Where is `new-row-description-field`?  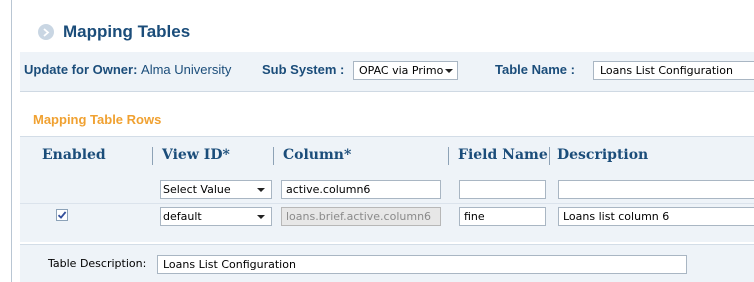
new-row-description-field is located at coordinates (656, 189).